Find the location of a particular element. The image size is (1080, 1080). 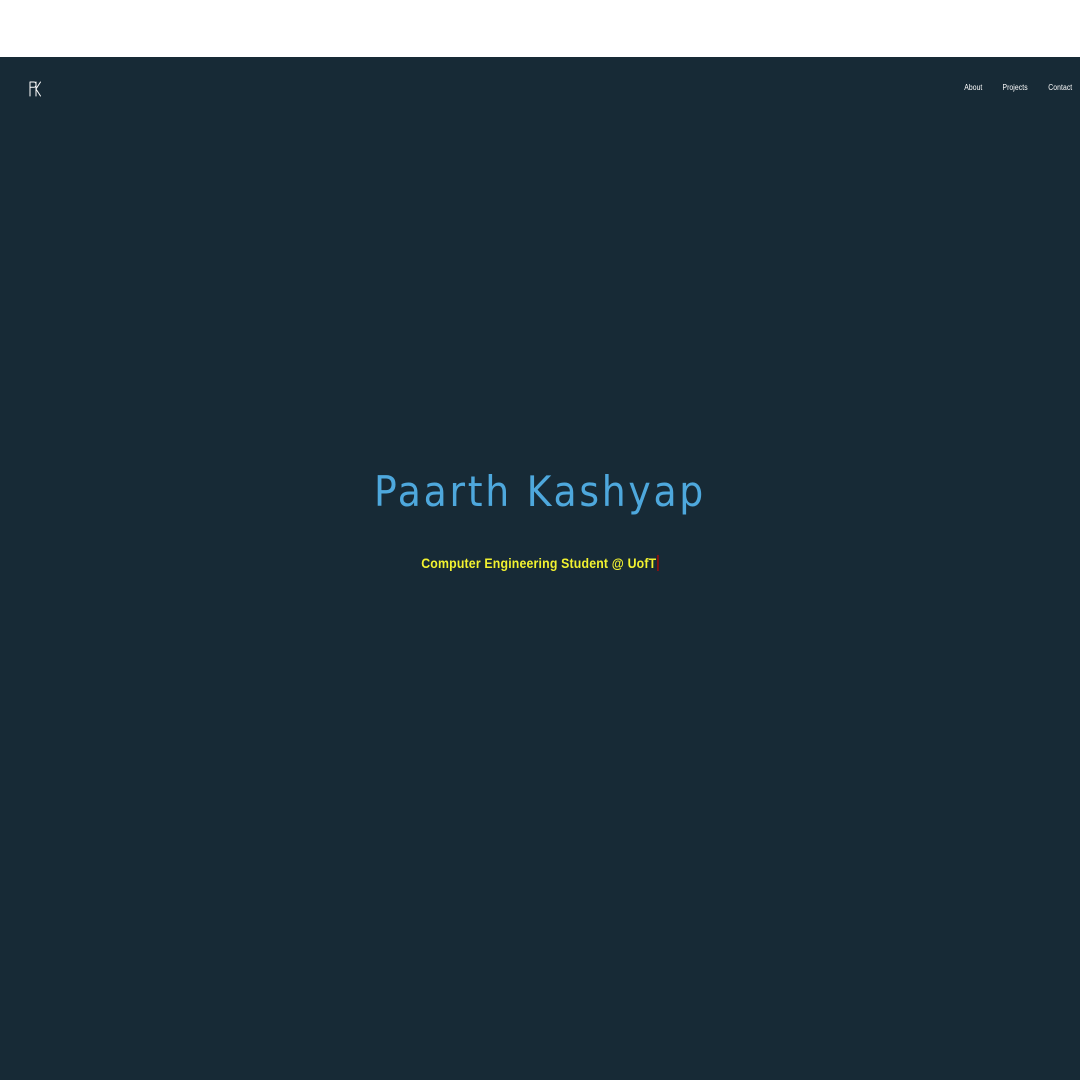

hero-name: Paarth Kashyap is located at coordinates (540, 491).